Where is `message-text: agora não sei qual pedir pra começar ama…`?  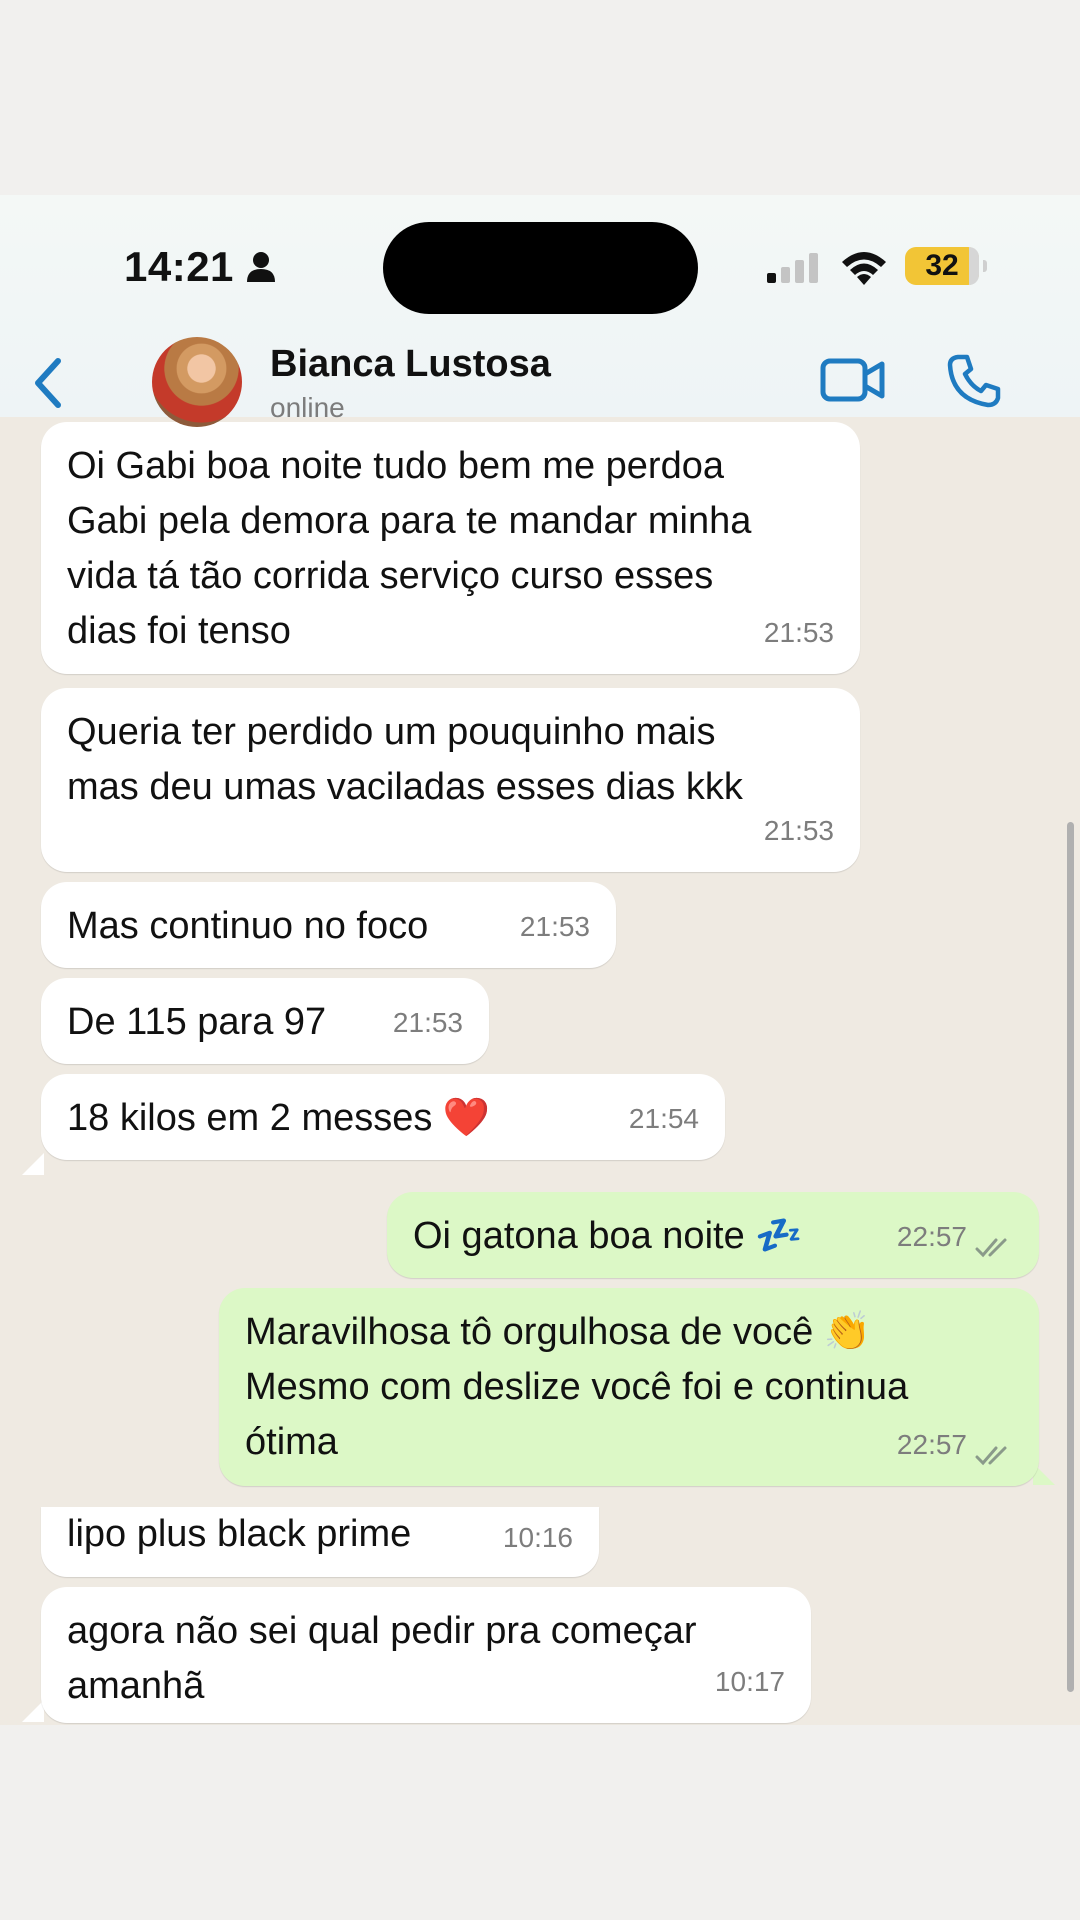 message-text: agora não sei qual pedir pra começar ama… is located at coordinates (382, 1658).